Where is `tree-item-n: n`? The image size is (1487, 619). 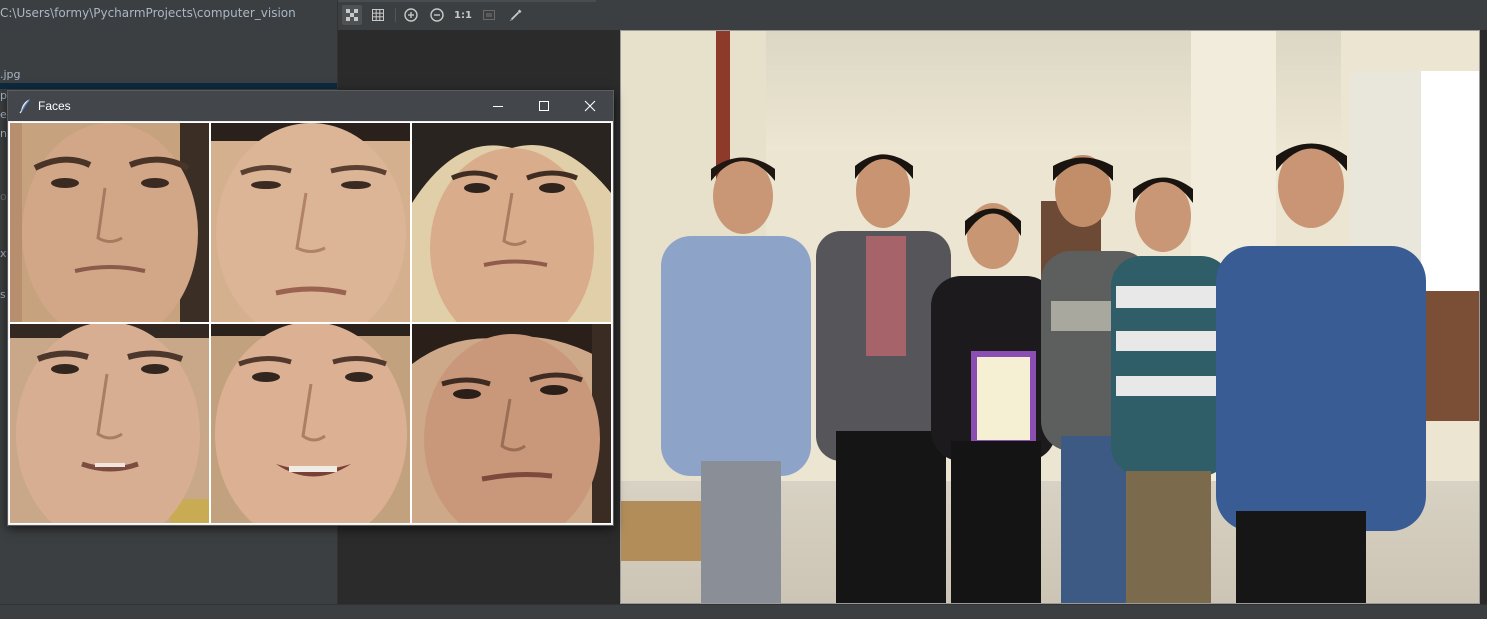
tree-item-n: n is located at coordinates (3, 133).